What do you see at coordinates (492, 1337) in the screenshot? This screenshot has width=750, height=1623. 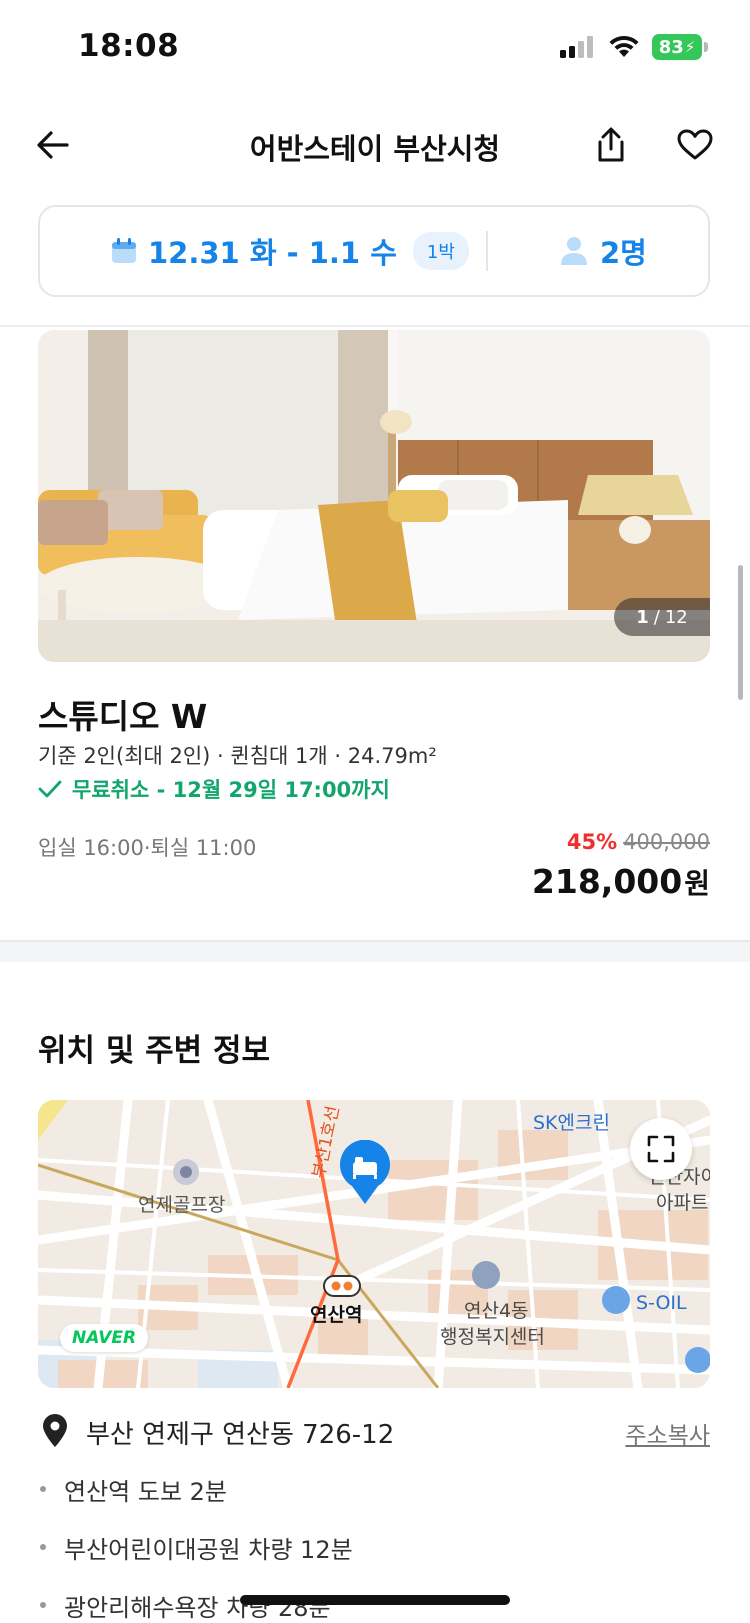 I see `map-label-center-2: 행정복지센터` at bounding box center [492, 1337].